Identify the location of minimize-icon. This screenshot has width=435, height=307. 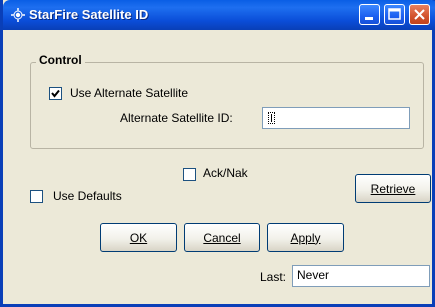
(369, 18).